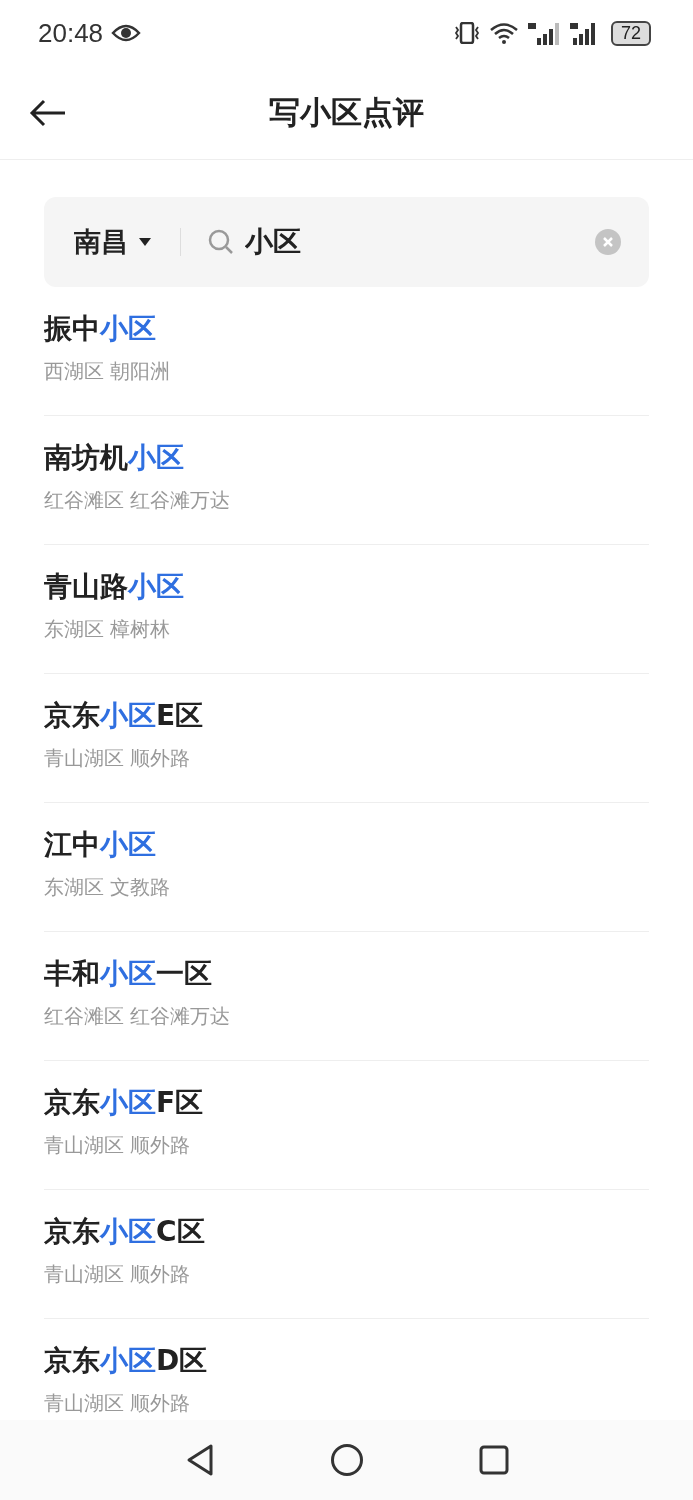 This screenshot has width=693, height=1500. I want to click on vibrate-icon, so click(466, 33).